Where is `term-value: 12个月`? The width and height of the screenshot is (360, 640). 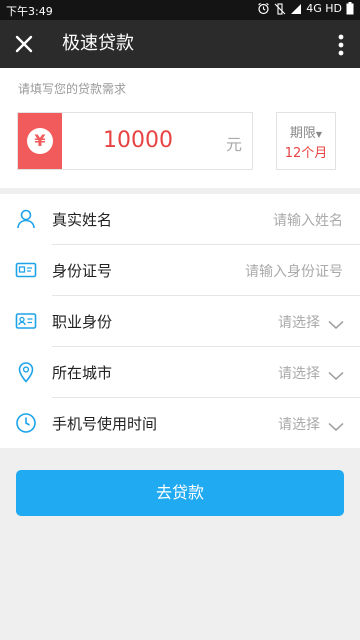
term-value: 12个月 is located at coordinates (306, 153).